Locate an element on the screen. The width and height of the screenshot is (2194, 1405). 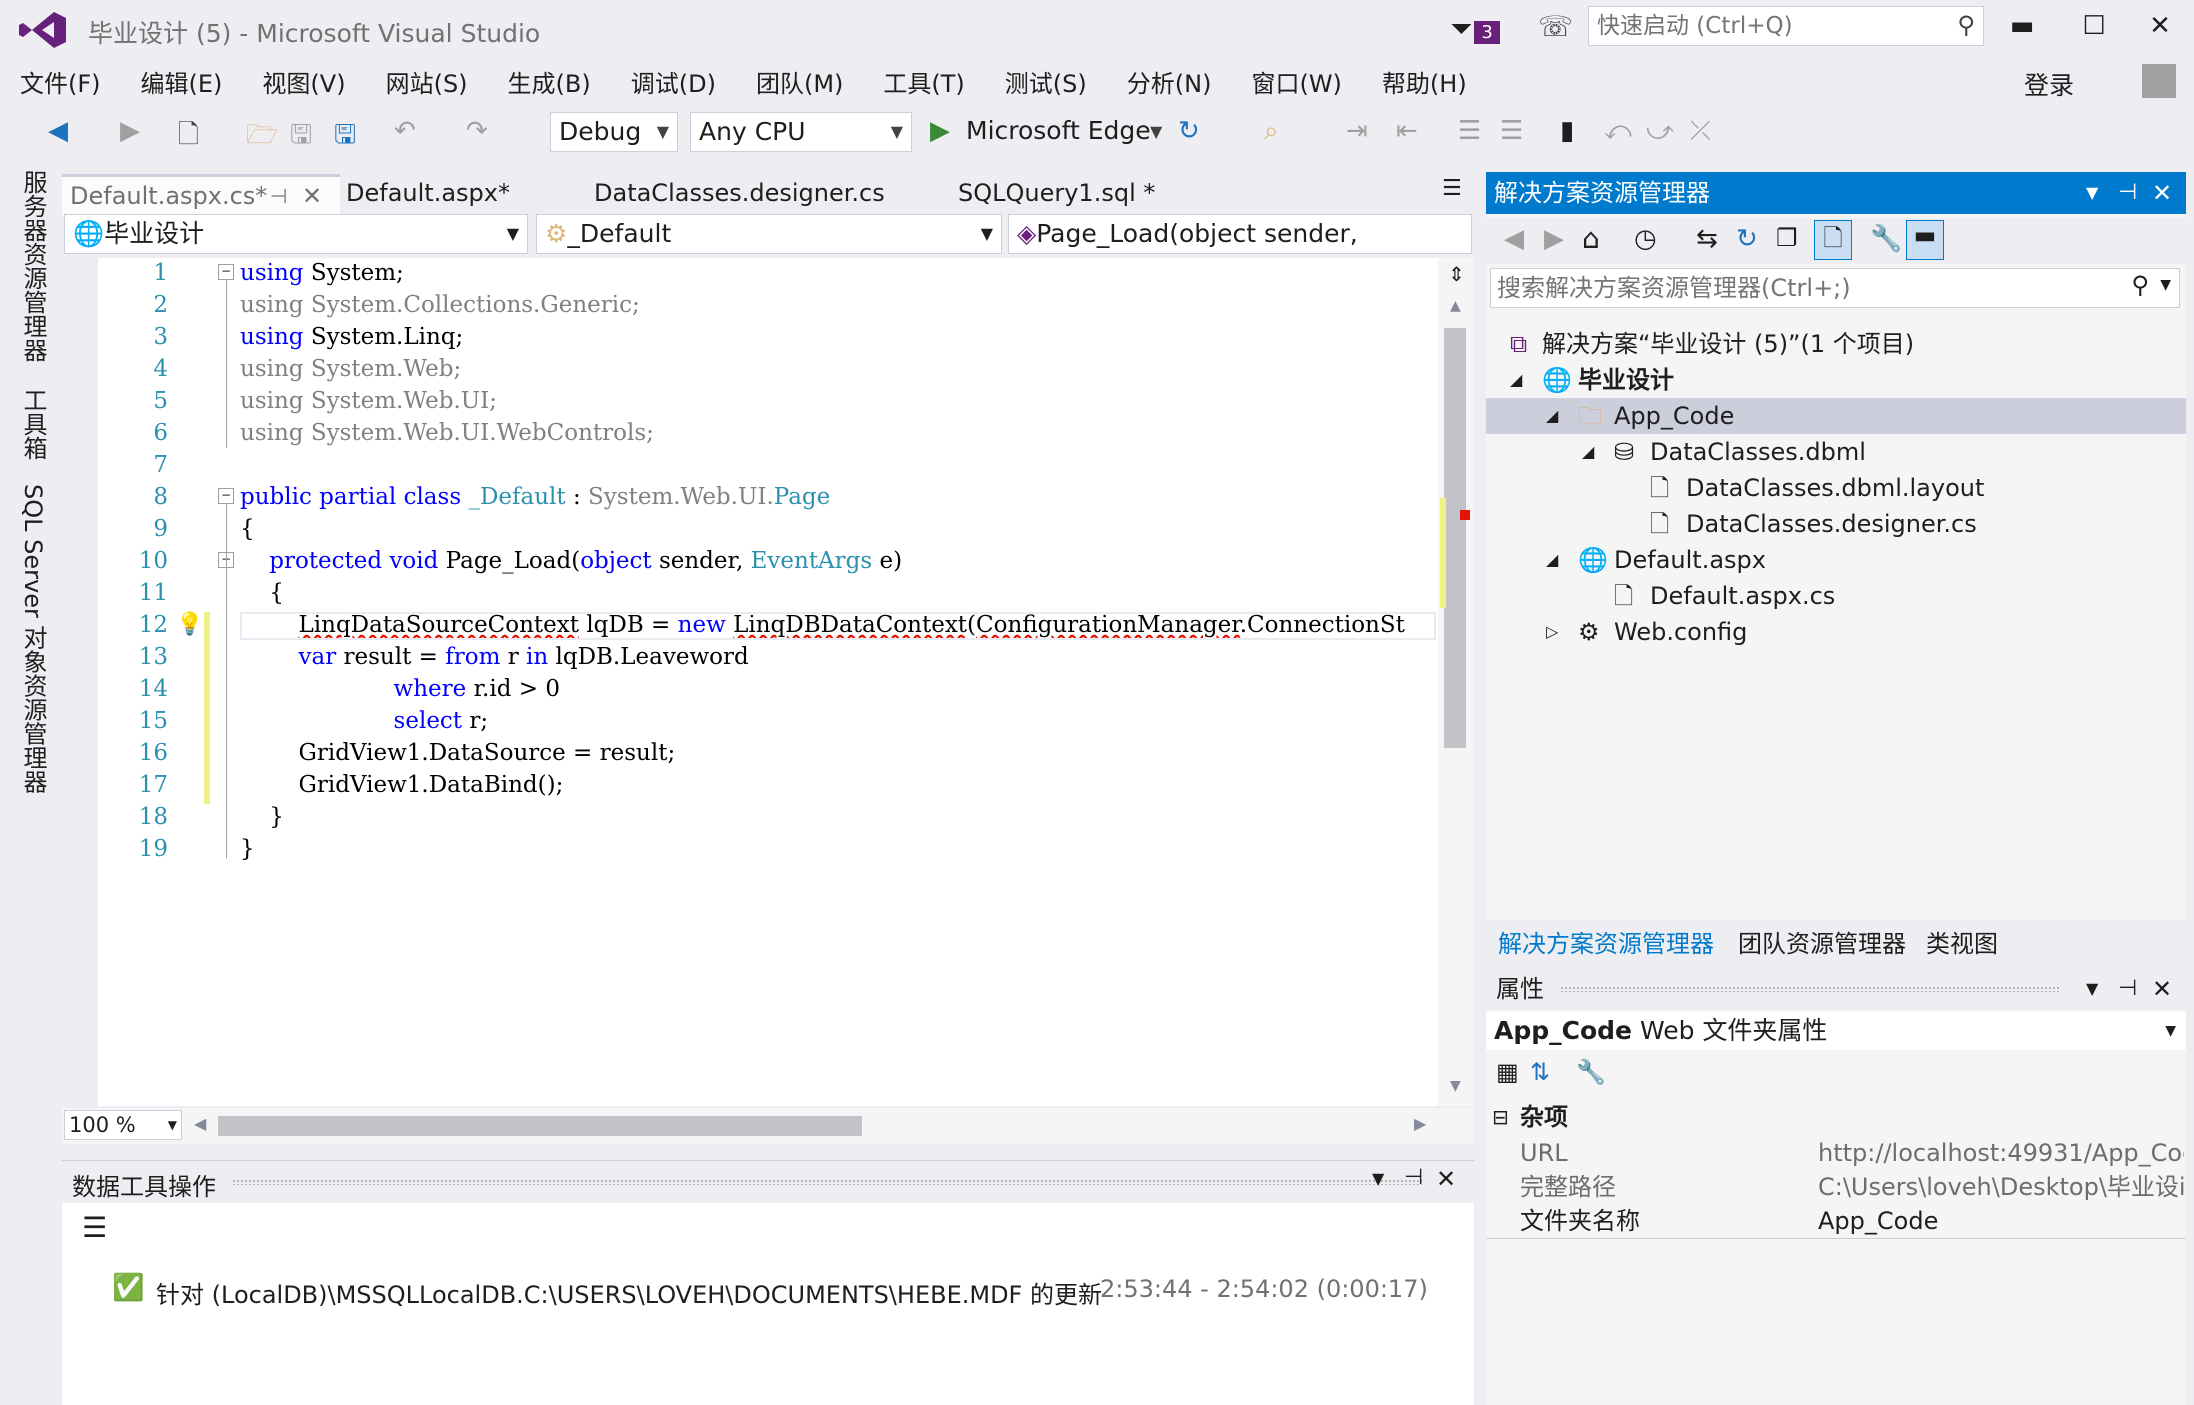
maximize-button: ☐ is located at coordinates (2094, 26).